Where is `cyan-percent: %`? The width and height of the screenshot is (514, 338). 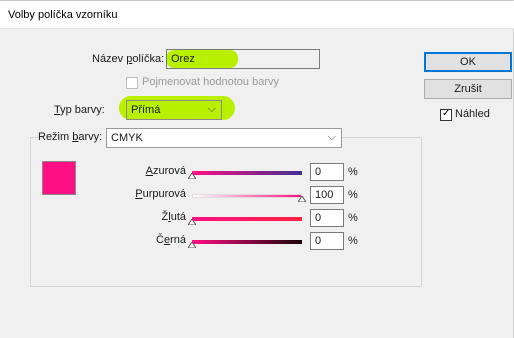
cyan-percent: % is located at coordinates (353, 172).